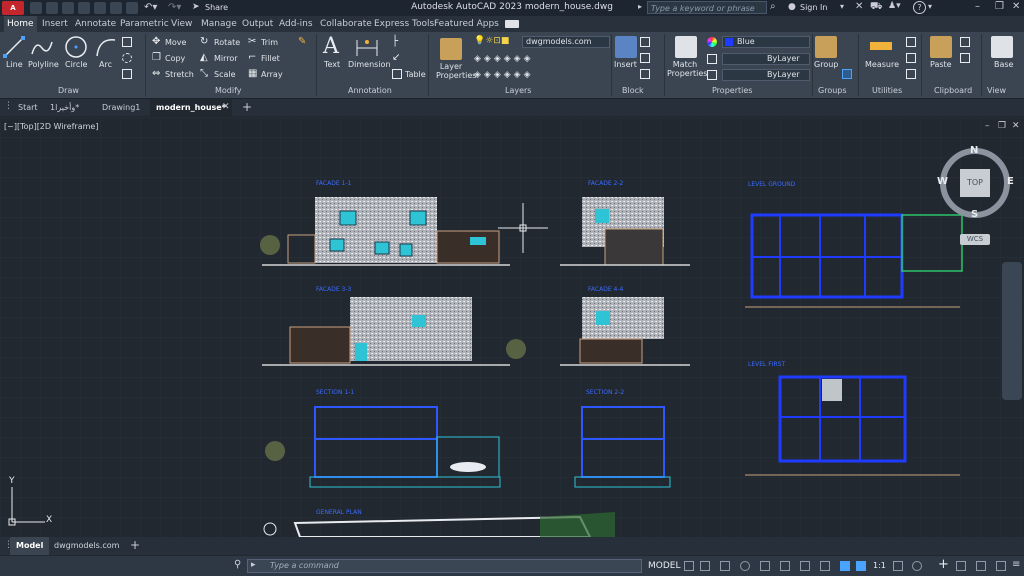  What do you see at coordinates (633, 90) in the screenshot?
I see `block-panel-title: Block` at bounding box center [633, 90].